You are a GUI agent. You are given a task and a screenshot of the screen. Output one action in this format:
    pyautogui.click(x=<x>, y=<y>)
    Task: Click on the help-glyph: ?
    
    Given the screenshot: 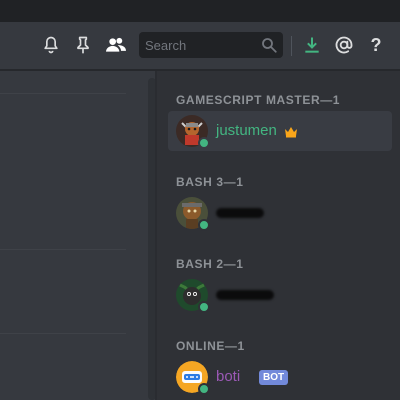 What is the action you would take?
    pyautogui.click(x=376, y=44)
    